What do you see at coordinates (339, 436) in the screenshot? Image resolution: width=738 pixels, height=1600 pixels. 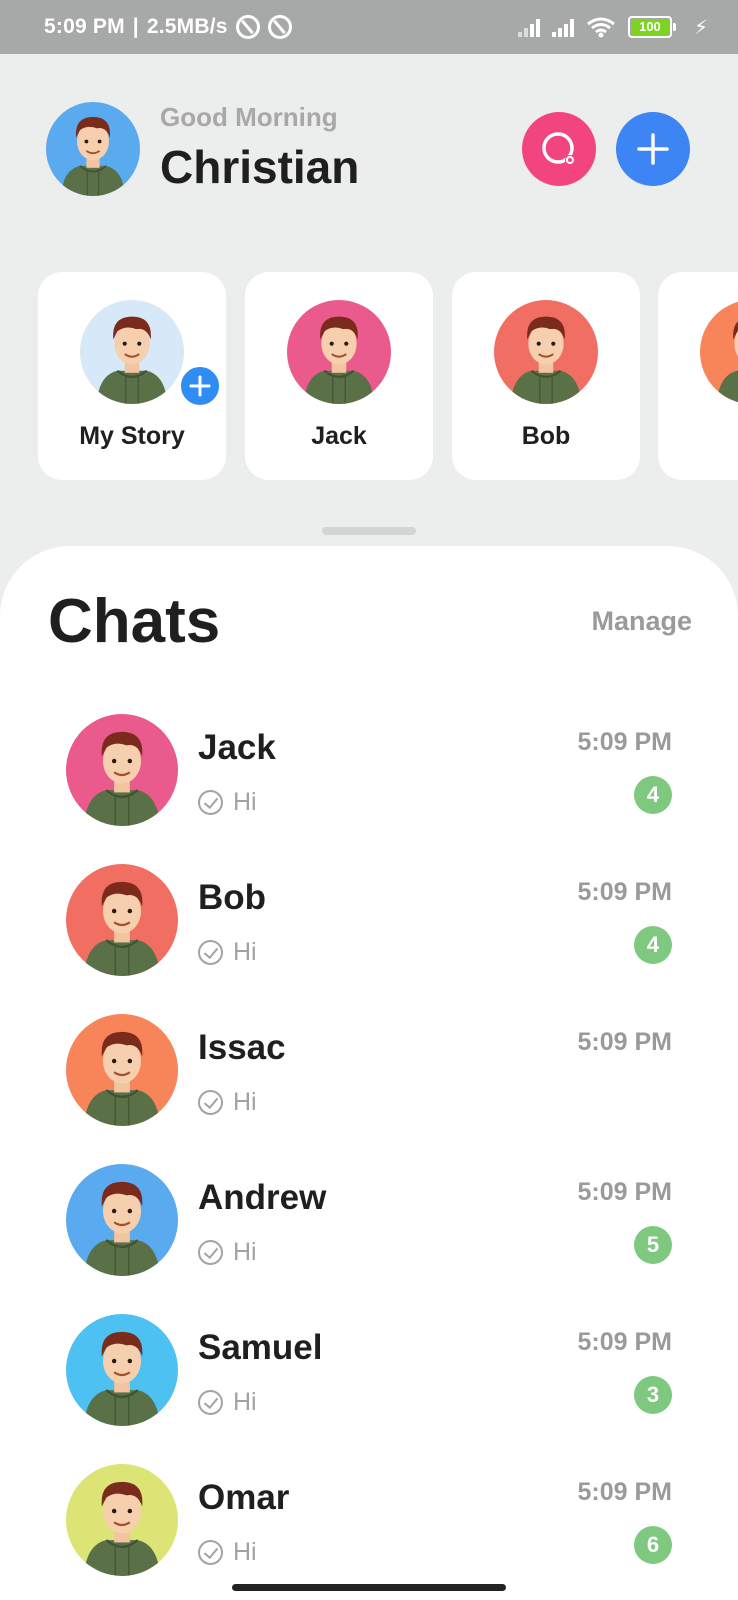 I see `story-name: Jack` at bounding box center [339, 436].